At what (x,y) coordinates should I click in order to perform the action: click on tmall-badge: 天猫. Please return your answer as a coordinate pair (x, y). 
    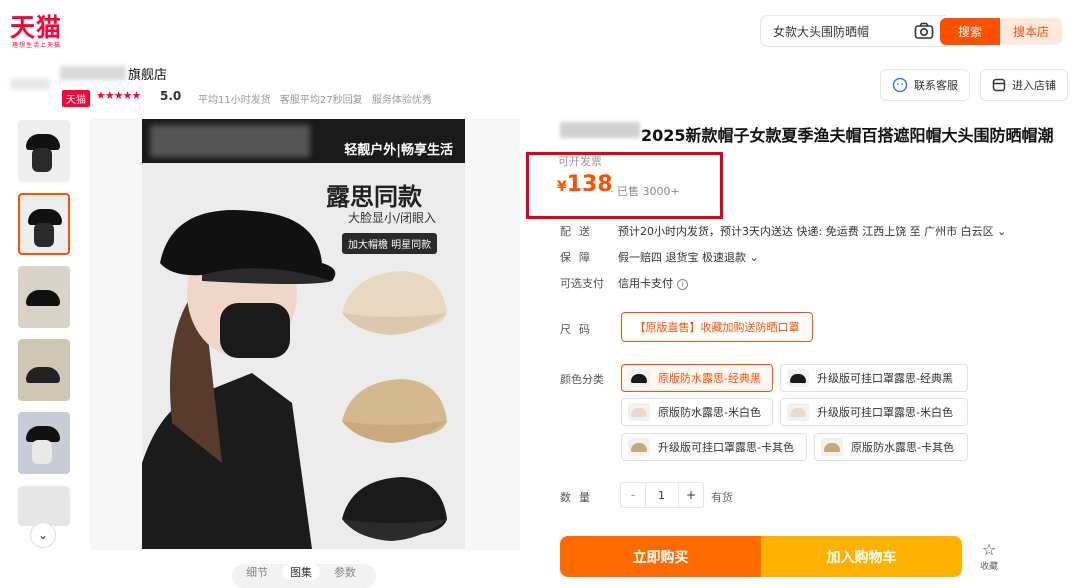
    Looking at the image, I should click on (76, 98).